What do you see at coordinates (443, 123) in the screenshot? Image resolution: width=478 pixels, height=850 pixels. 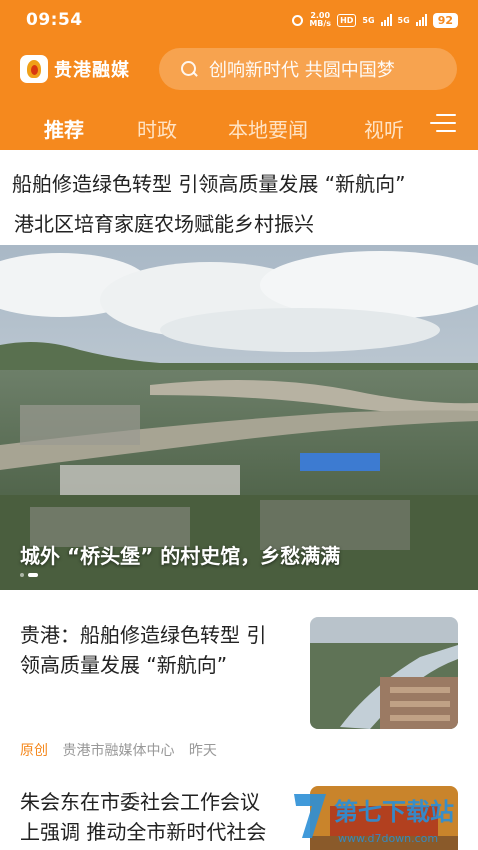 I see `channel-menu-icon` at bounding box center [443, 123].